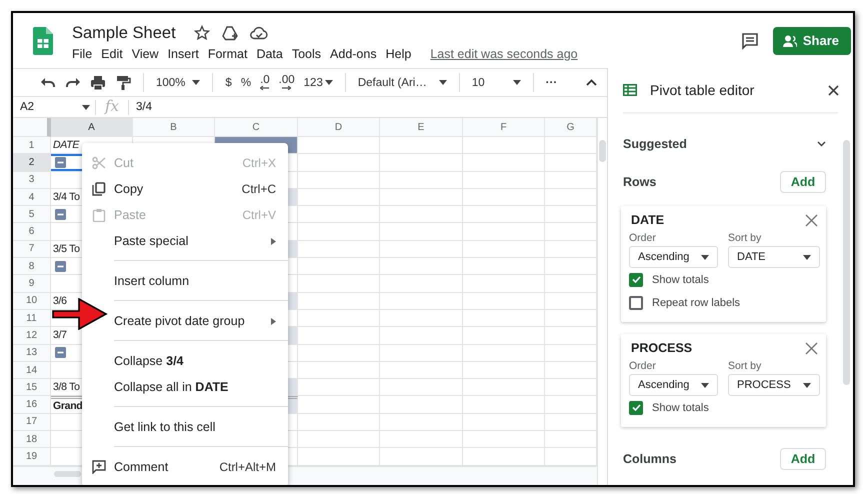 Image resolution: width=863 pixels, height=494 pixels. What do you see at coordinates (680, 280) in the screenshot?
I see `checkbox-label: Show totals` at bounding box center [680, 280].